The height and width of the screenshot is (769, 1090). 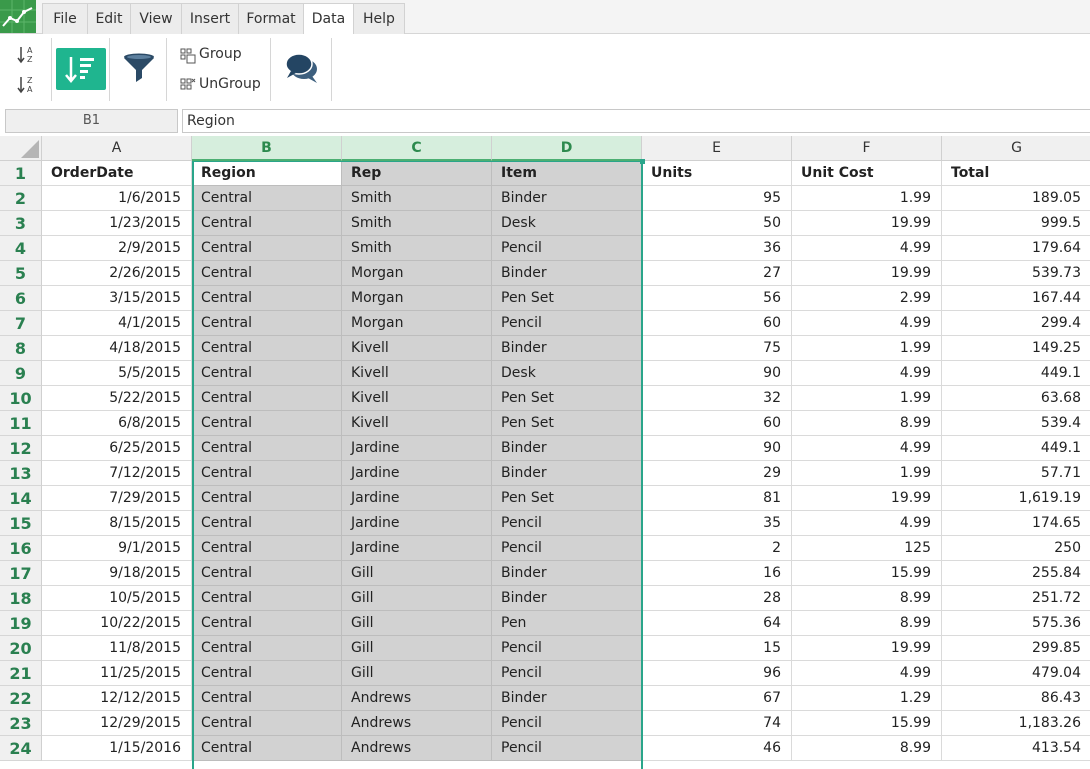 I want to click on row-header: 15, so click(x=21, y=523).